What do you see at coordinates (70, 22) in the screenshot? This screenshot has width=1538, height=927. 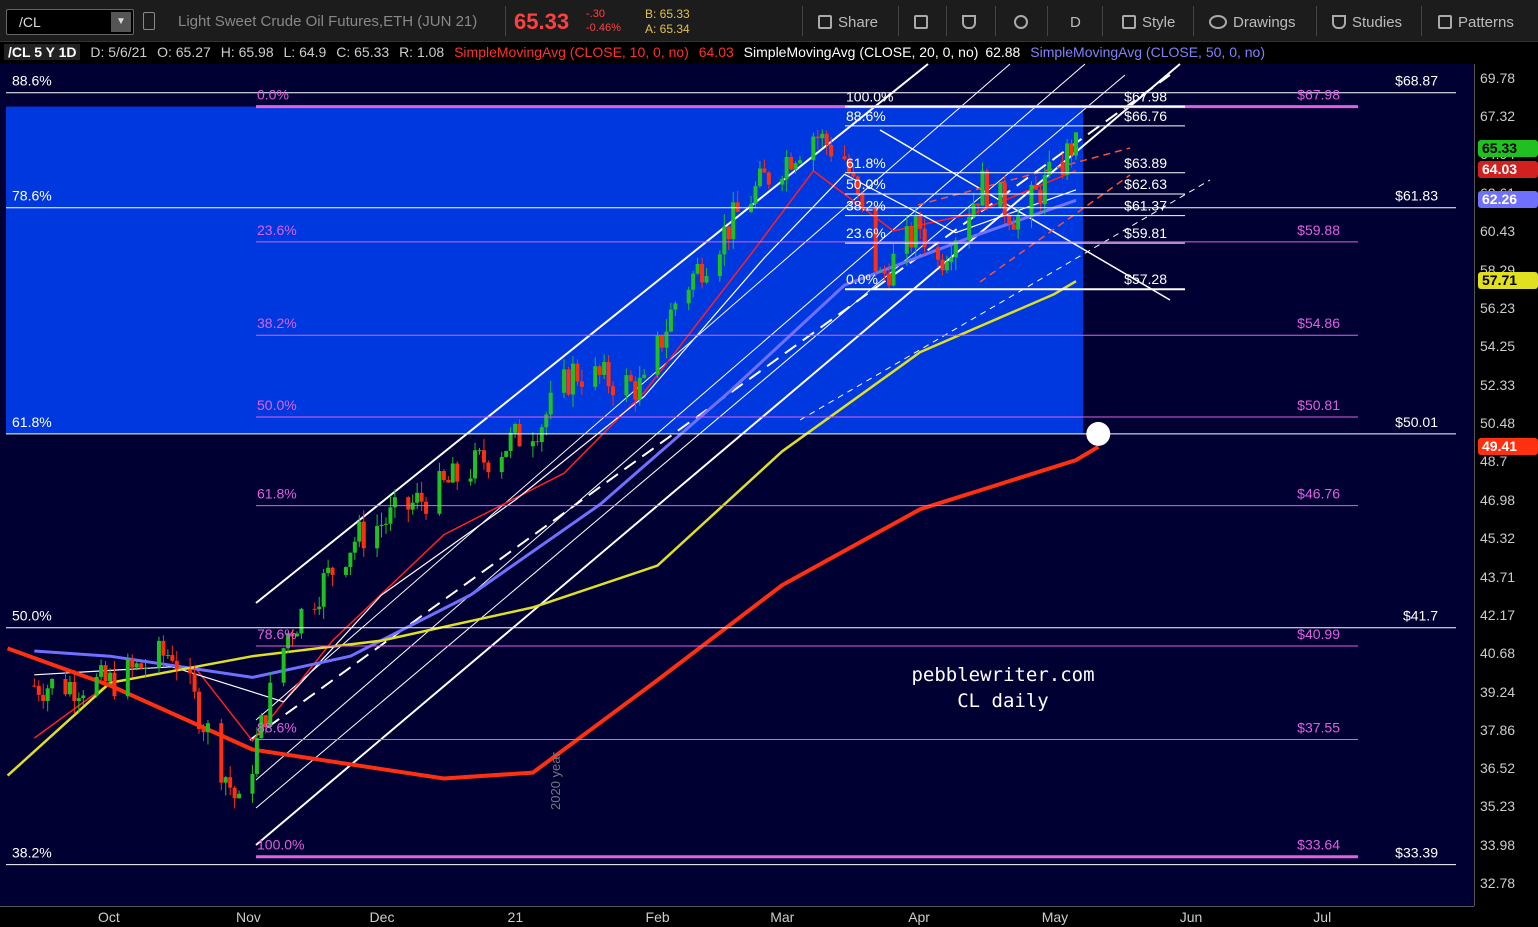 I see `symbol-input: /CL ▼` at bounding box center [70, 22].